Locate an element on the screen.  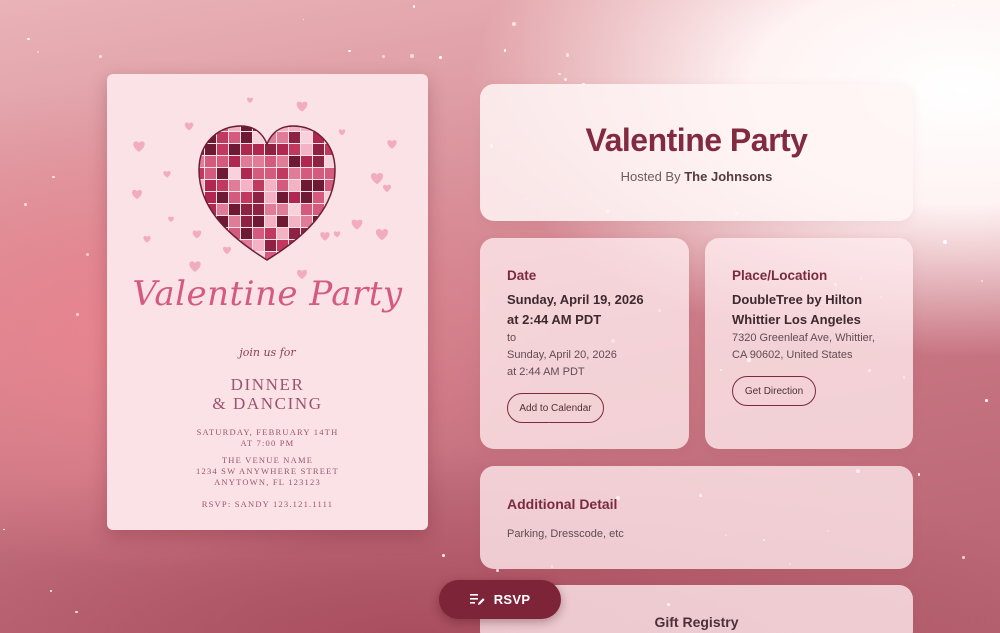
edit-list-icon is located at coordinates (477, 599).